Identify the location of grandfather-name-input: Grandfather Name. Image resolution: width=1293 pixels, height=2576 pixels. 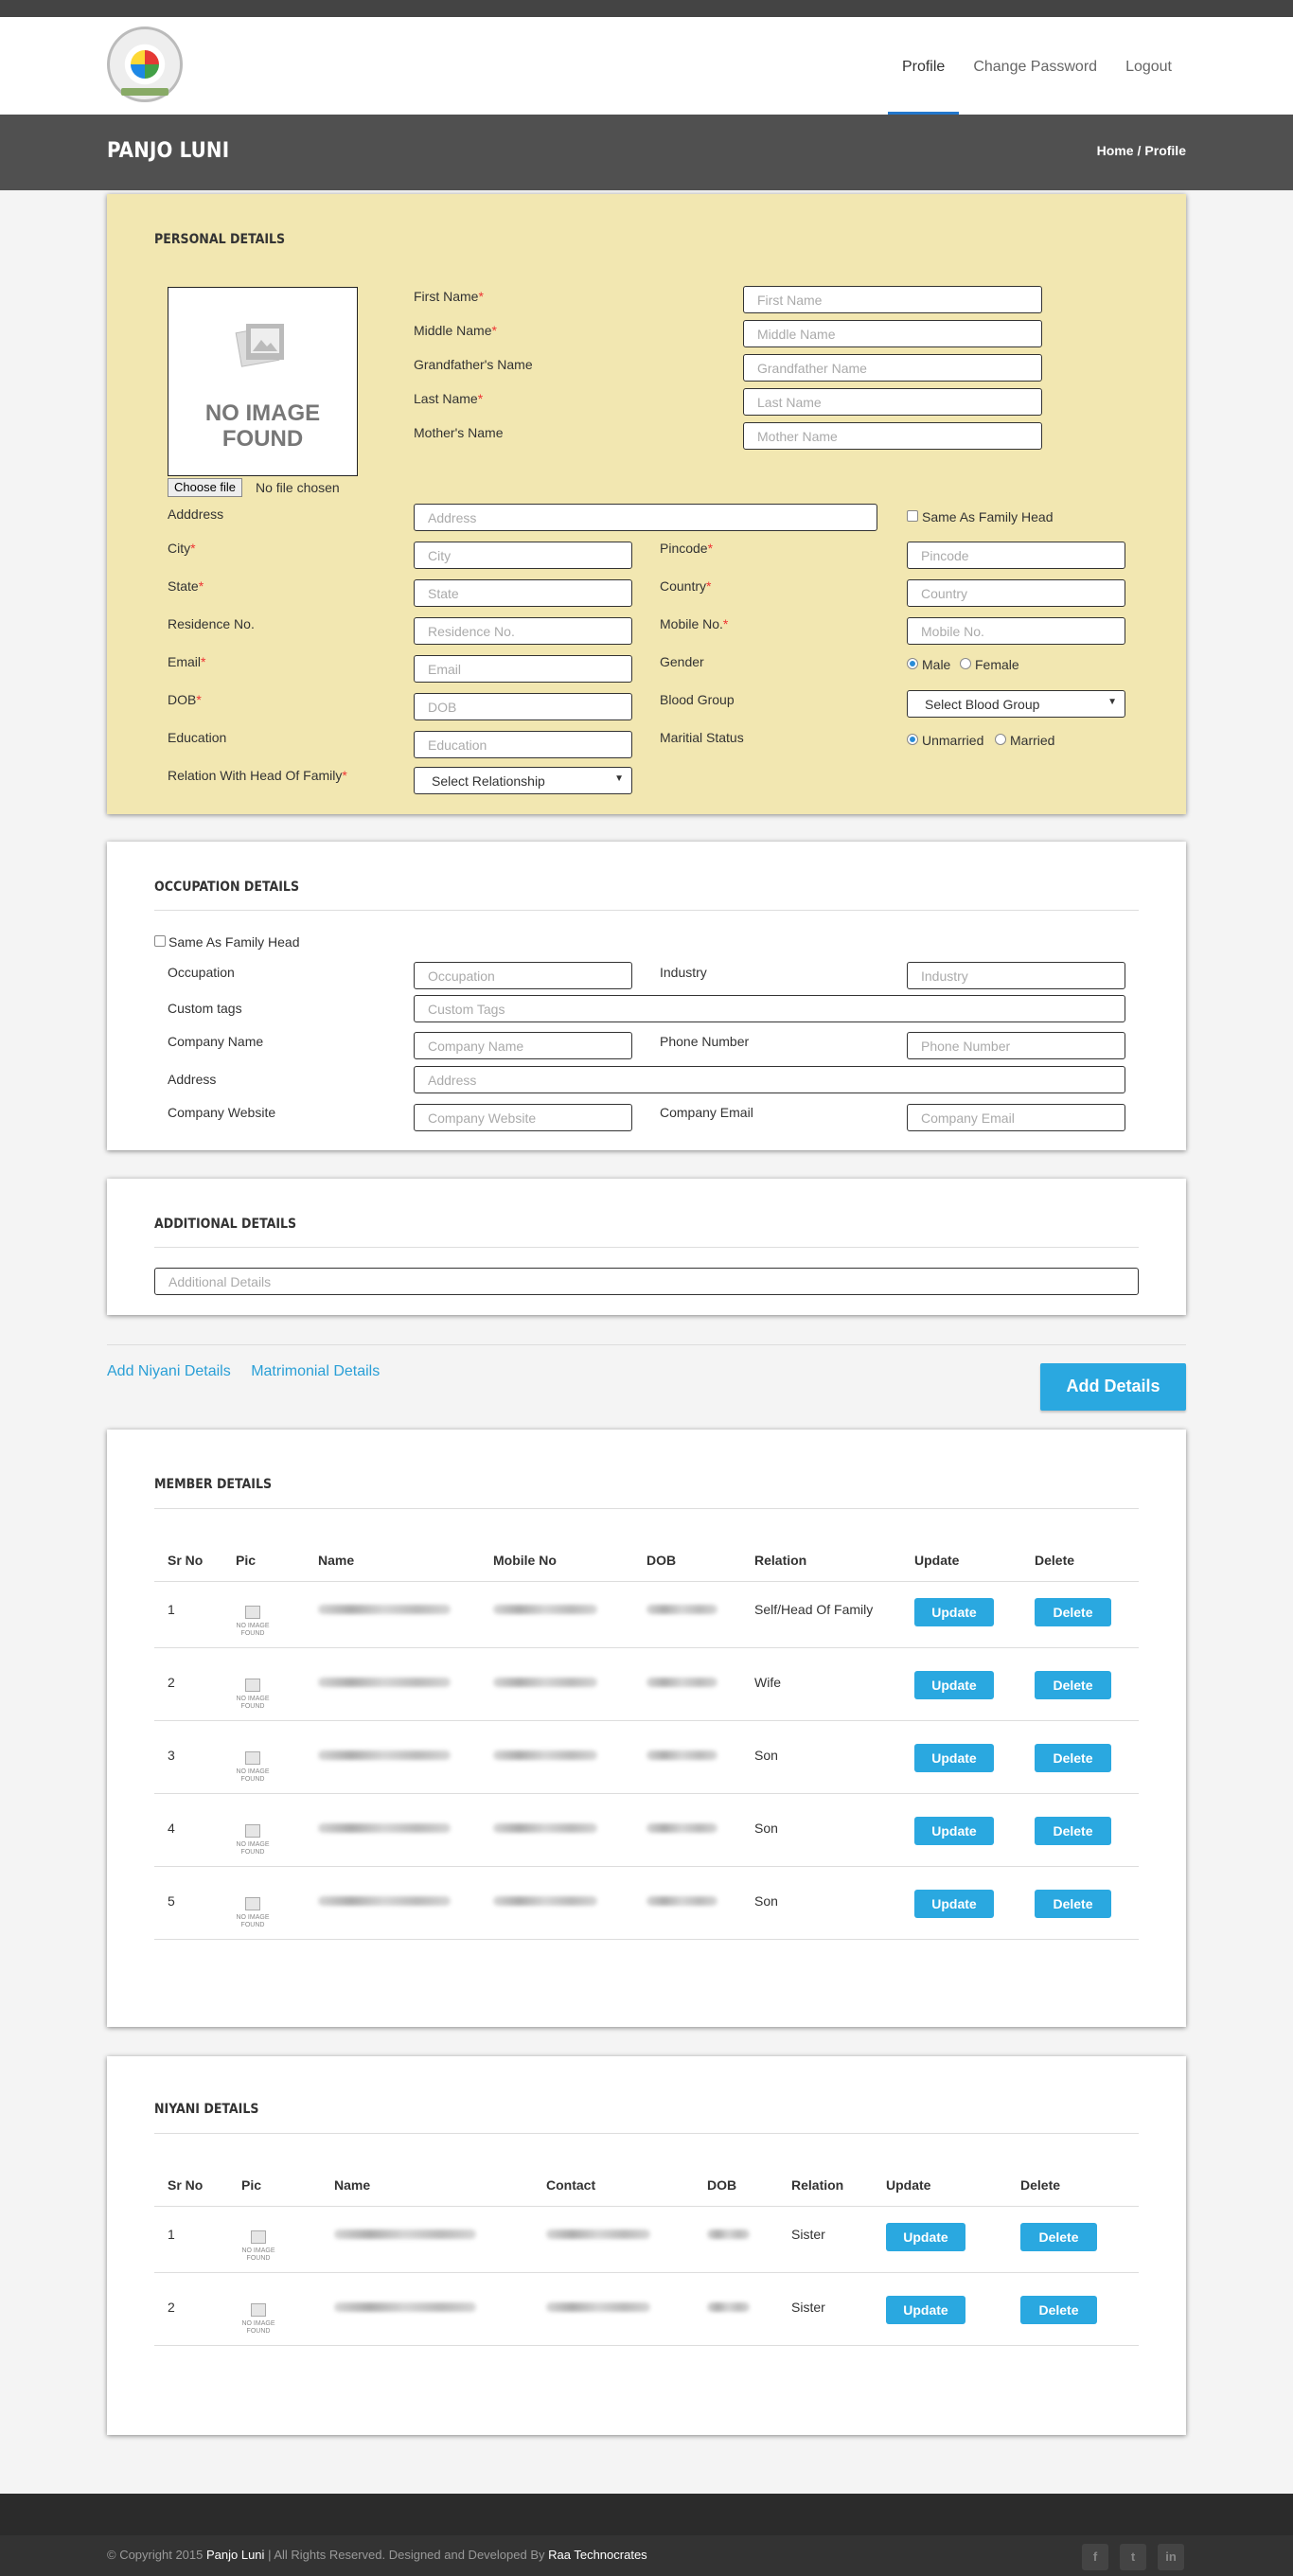
(892, 368).